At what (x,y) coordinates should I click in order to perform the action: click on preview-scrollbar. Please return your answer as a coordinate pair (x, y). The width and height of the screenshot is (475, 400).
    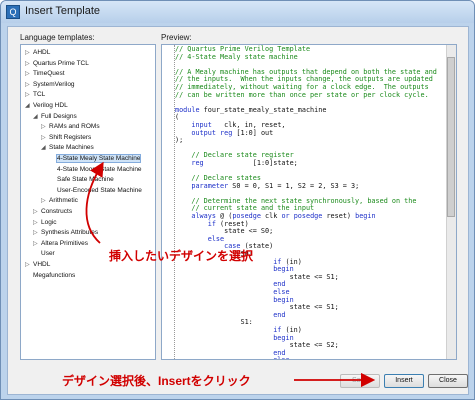
    Looking at the image, I should click on (451, 202).